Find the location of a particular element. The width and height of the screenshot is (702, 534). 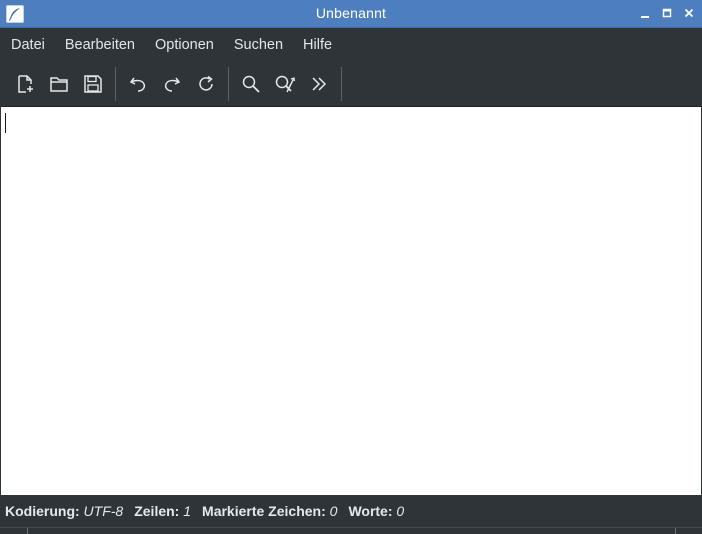

status-selected-chars: Markierte Zeichen: 0 is located at coordinates (269, 511).